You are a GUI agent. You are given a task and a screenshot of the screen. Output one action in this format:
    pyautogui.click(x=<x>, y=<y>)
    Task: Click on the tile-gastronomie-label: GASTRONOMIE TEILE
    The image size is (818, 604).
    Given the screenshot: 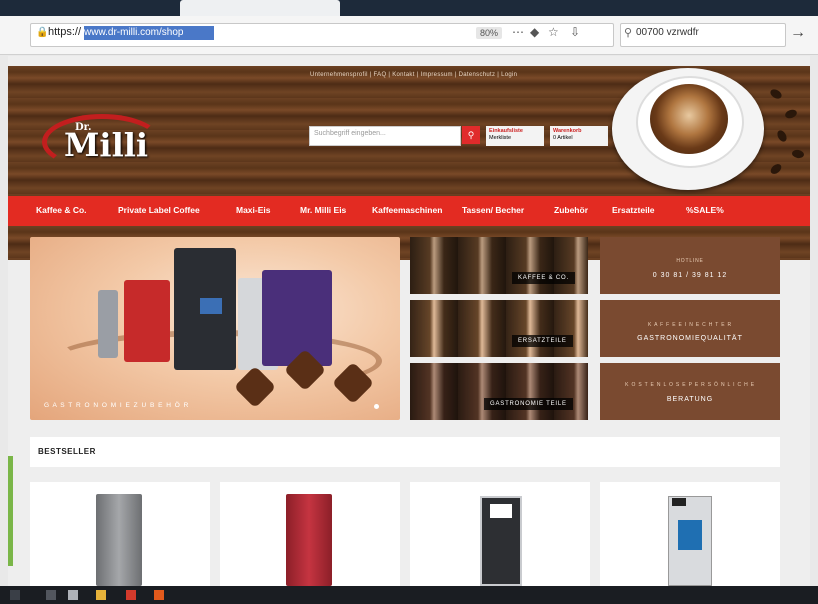 What is the action you would take?
    pyautogui.click(x=528, y=404)
    